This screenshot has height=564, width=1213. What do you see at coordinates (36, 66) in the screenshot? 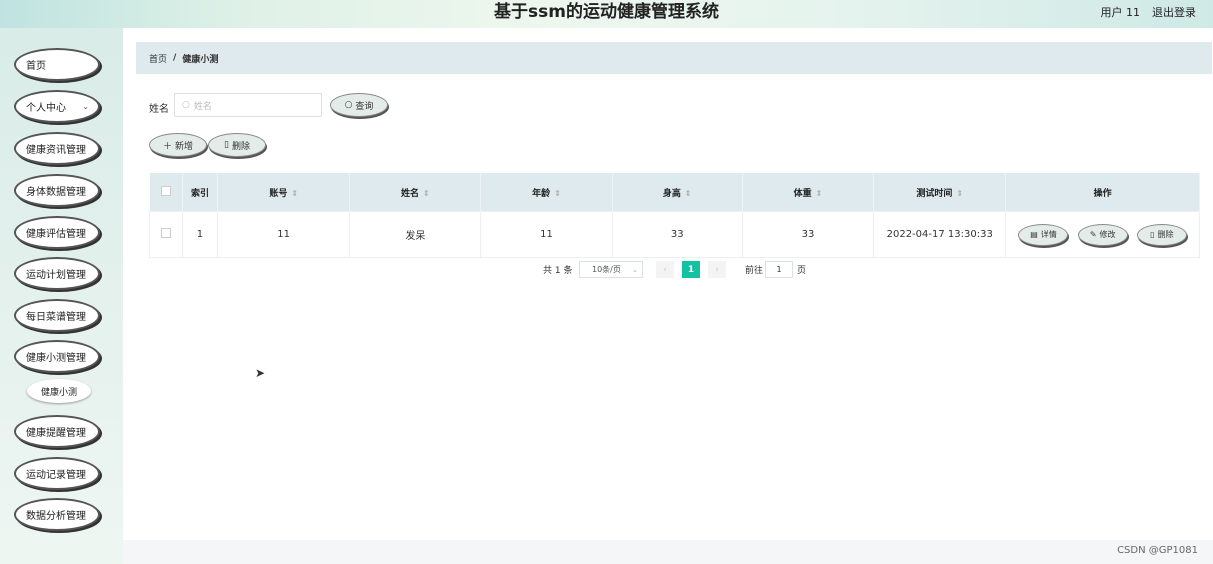
I see `sidebar-item-label: 首页` at bounding box center [36, 66].